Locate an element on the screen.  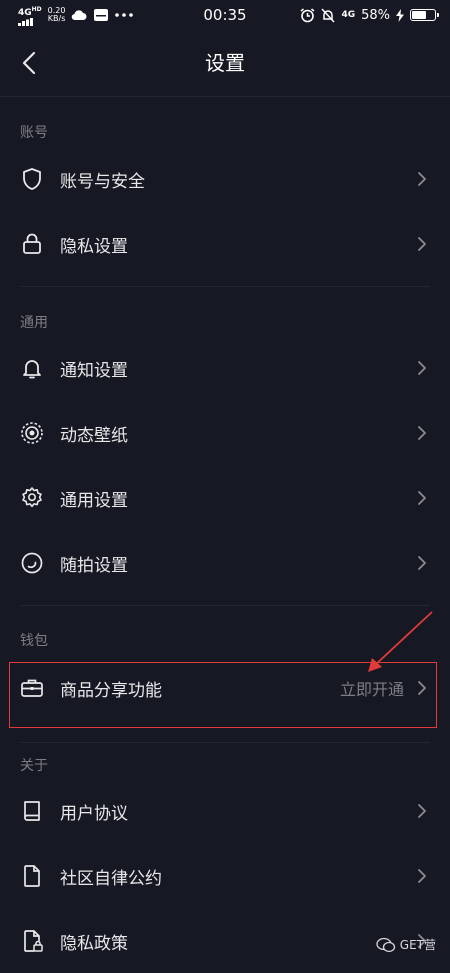
book-icon is located at coordinates (32, 811).